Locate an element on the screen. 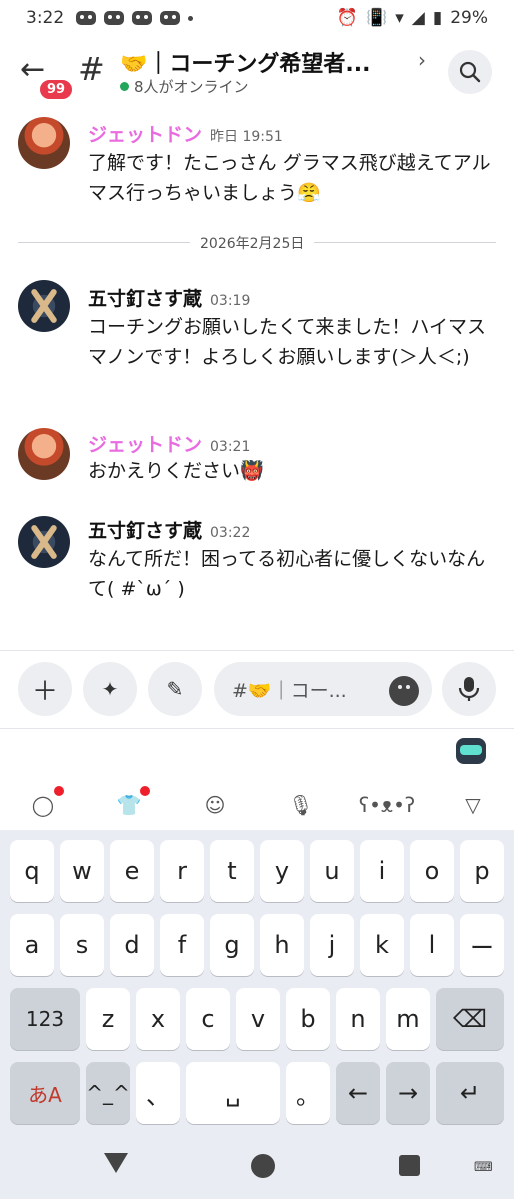  message-timestamp: 03:22 is located at coordinates (230, 533).